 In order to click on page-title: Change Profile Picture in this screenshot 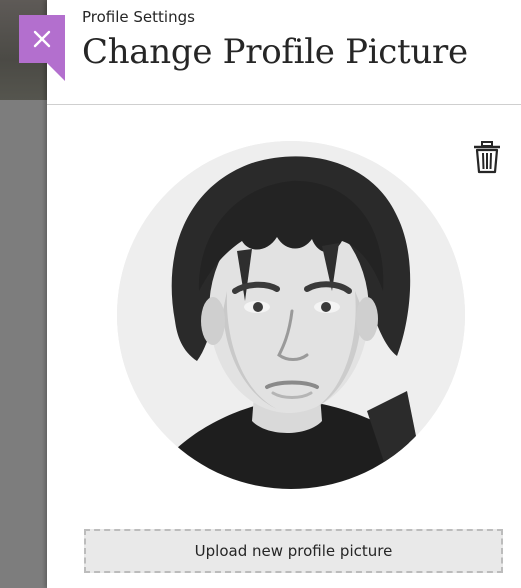, I will do `click(275, 52)`.